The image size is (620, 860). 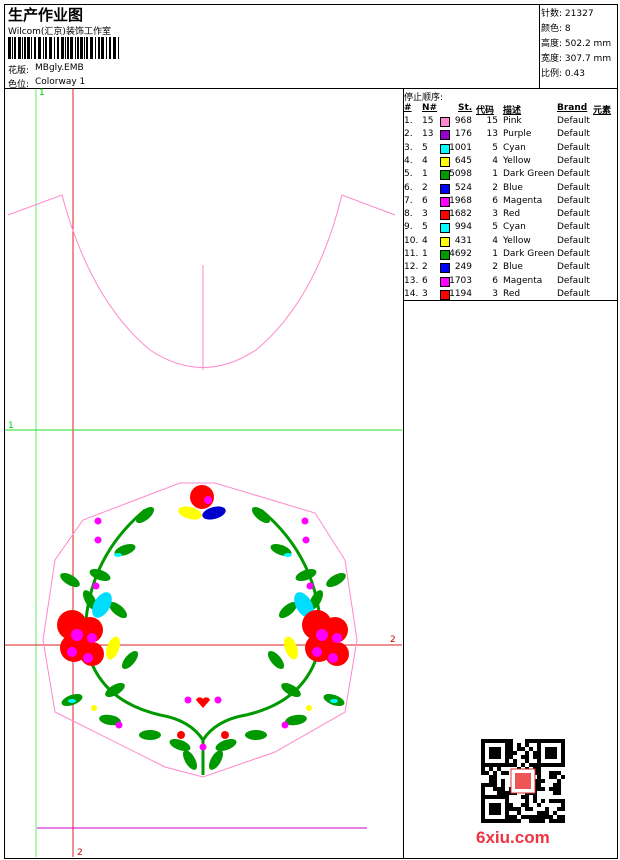 What do you see at coordinates (513, 837) in the screenshot?
I see `watermark: 6xiu.com` at bounding box center [513, 837].